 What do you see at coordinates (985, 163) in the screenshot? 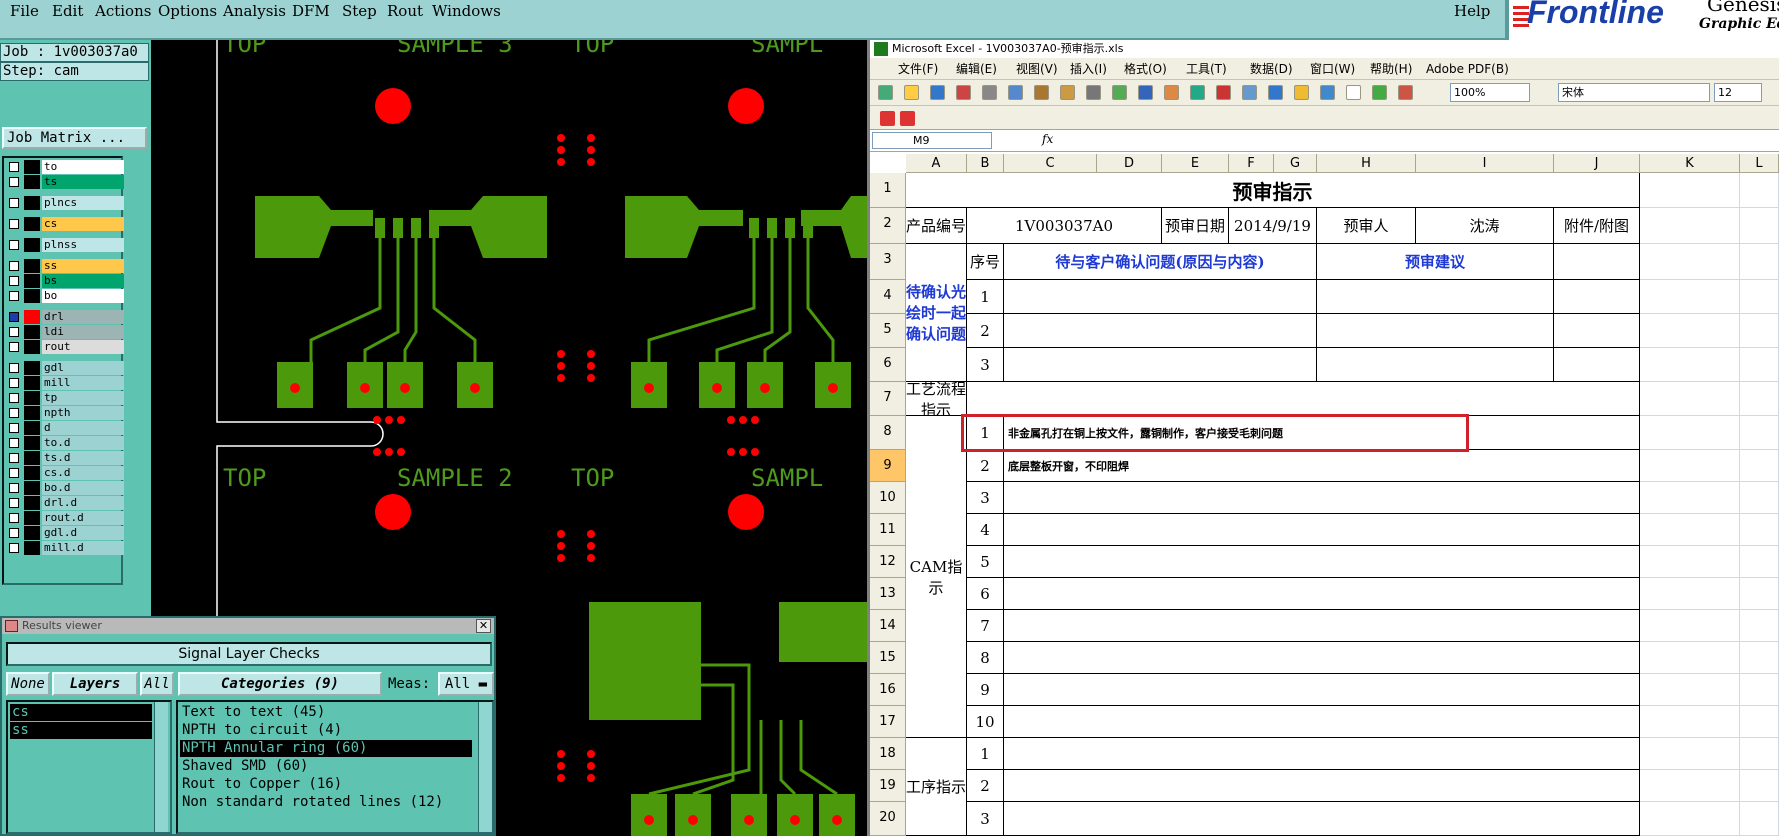
I see `column-header: B` at bounding box center [985, 163].